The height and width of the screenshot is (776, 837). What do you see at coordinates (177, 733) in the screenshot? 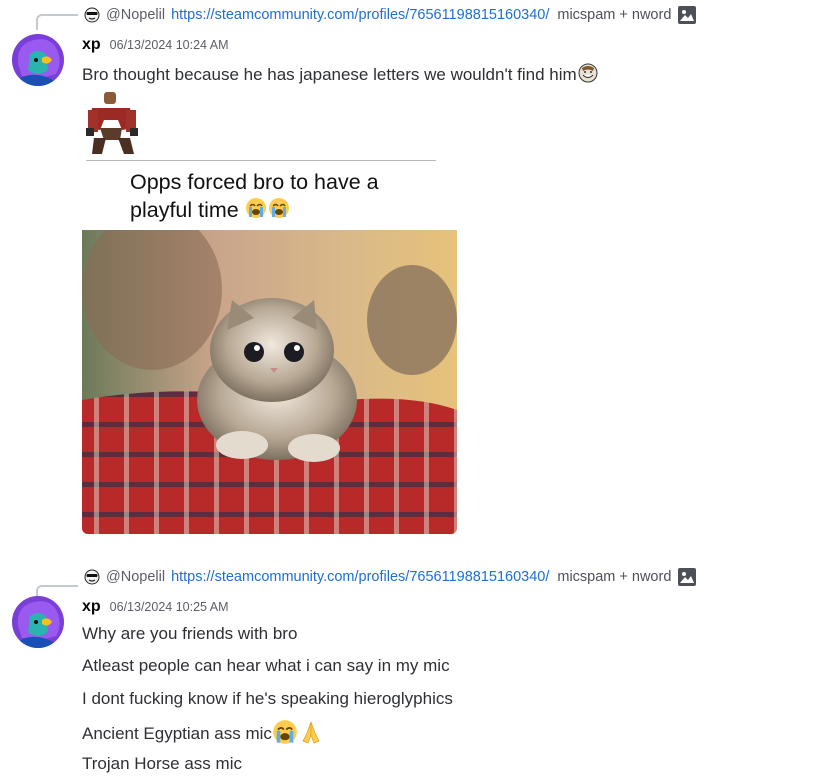
I see `message-line-text: Ancient Egyptian ass mic` at bounding box center [177, 733].